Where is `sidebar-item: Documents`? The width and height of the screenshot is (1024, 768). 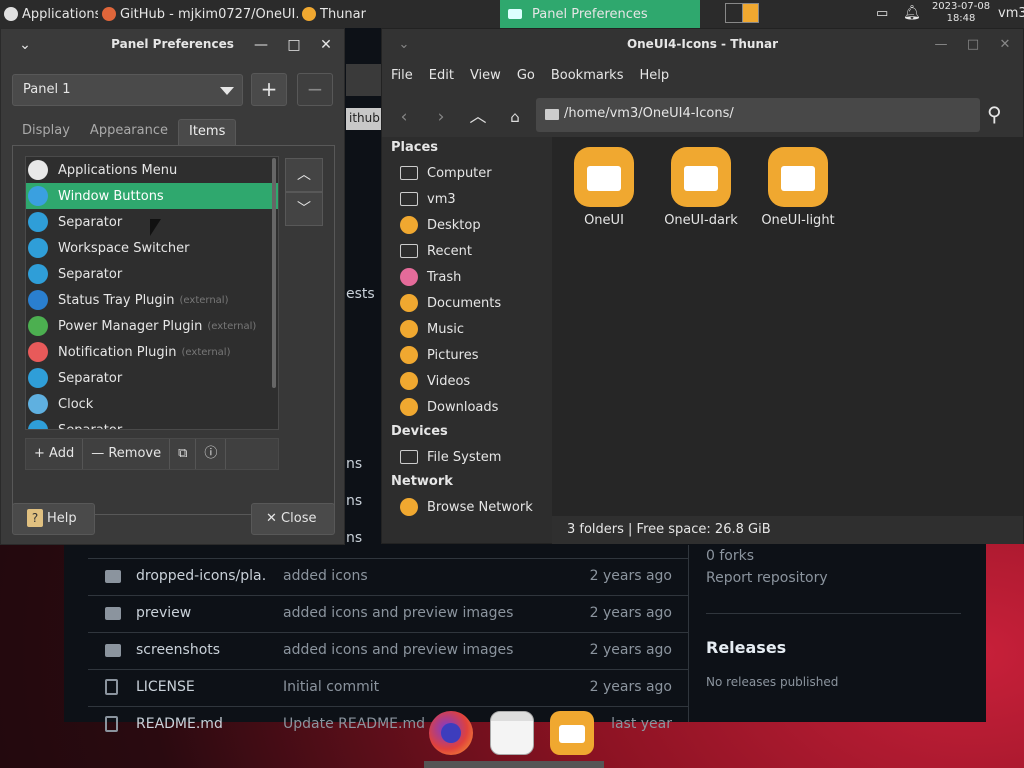
sidebar-item: Documents is located at coordinates (450, 303).